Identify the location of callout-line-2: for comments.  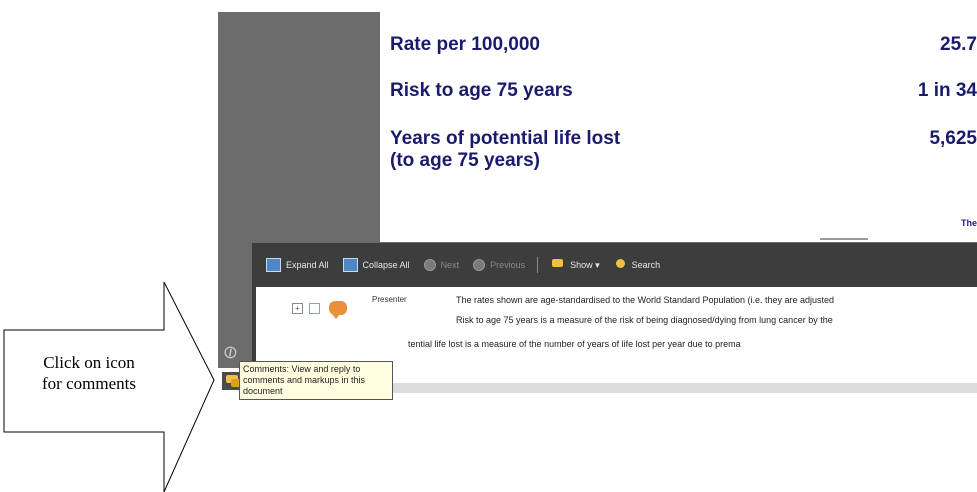
(89, 383).